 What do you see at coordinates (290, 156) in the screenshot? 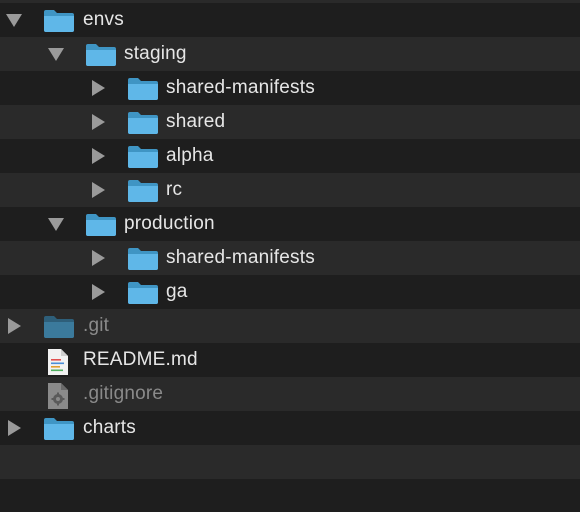
I see `tree-item-alpha: alpha` at bounding box center [290, 156].